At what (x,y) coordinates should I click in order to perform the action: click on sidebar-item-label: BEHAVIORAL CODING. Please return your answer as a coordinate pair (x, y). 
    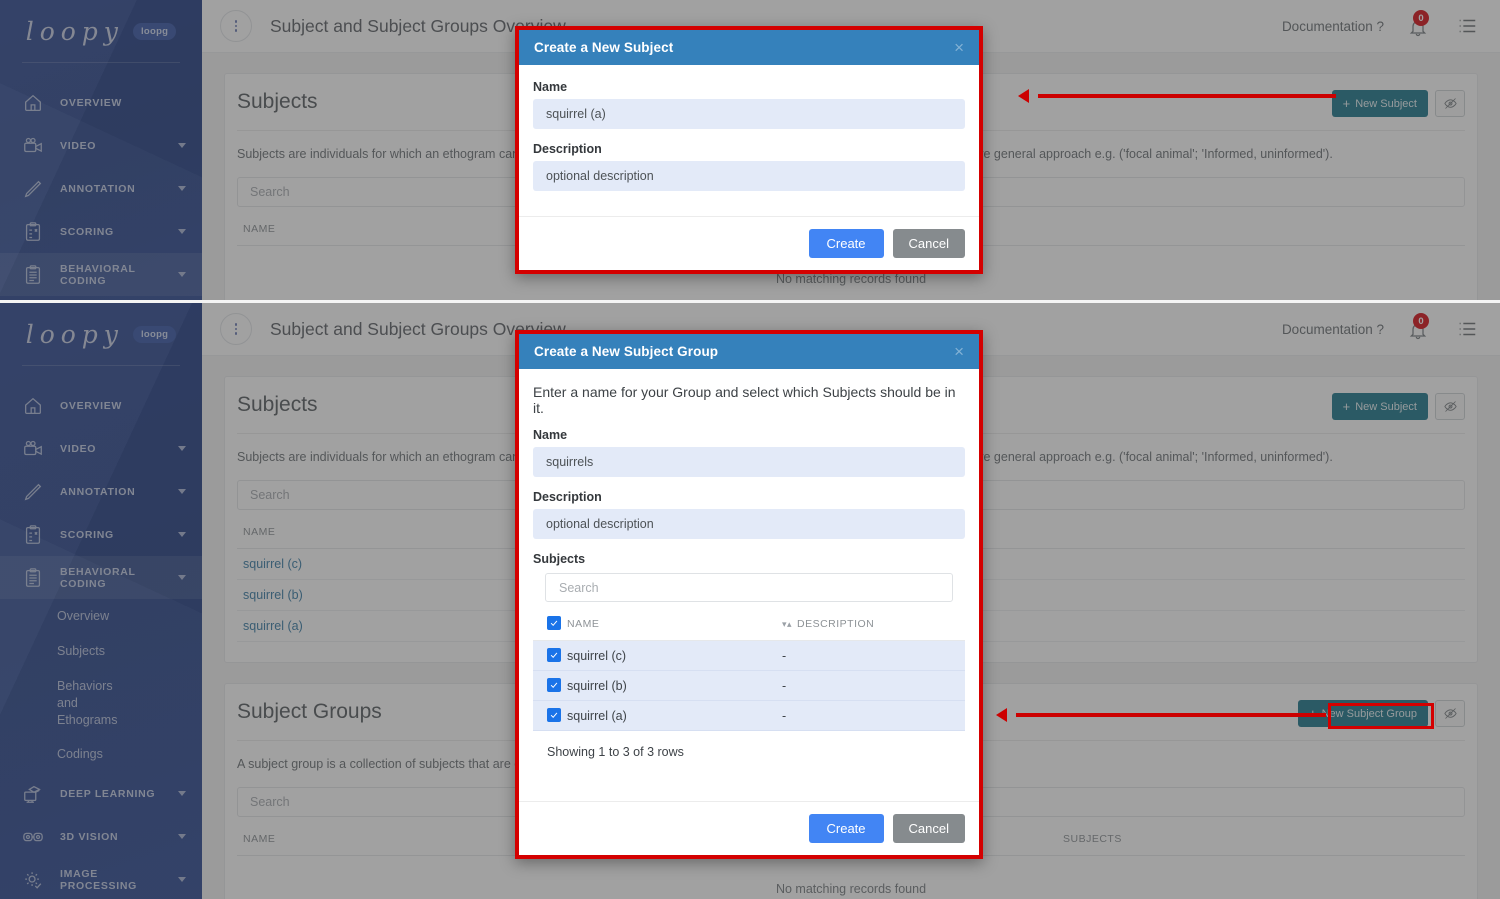
    Looking at the image, I should click on (98, 274).